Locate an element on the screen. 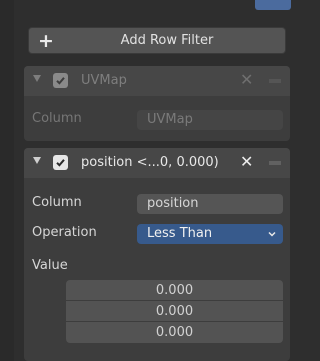  filter-title: position <...0, 0.000) is located at coordinates (150, 162).